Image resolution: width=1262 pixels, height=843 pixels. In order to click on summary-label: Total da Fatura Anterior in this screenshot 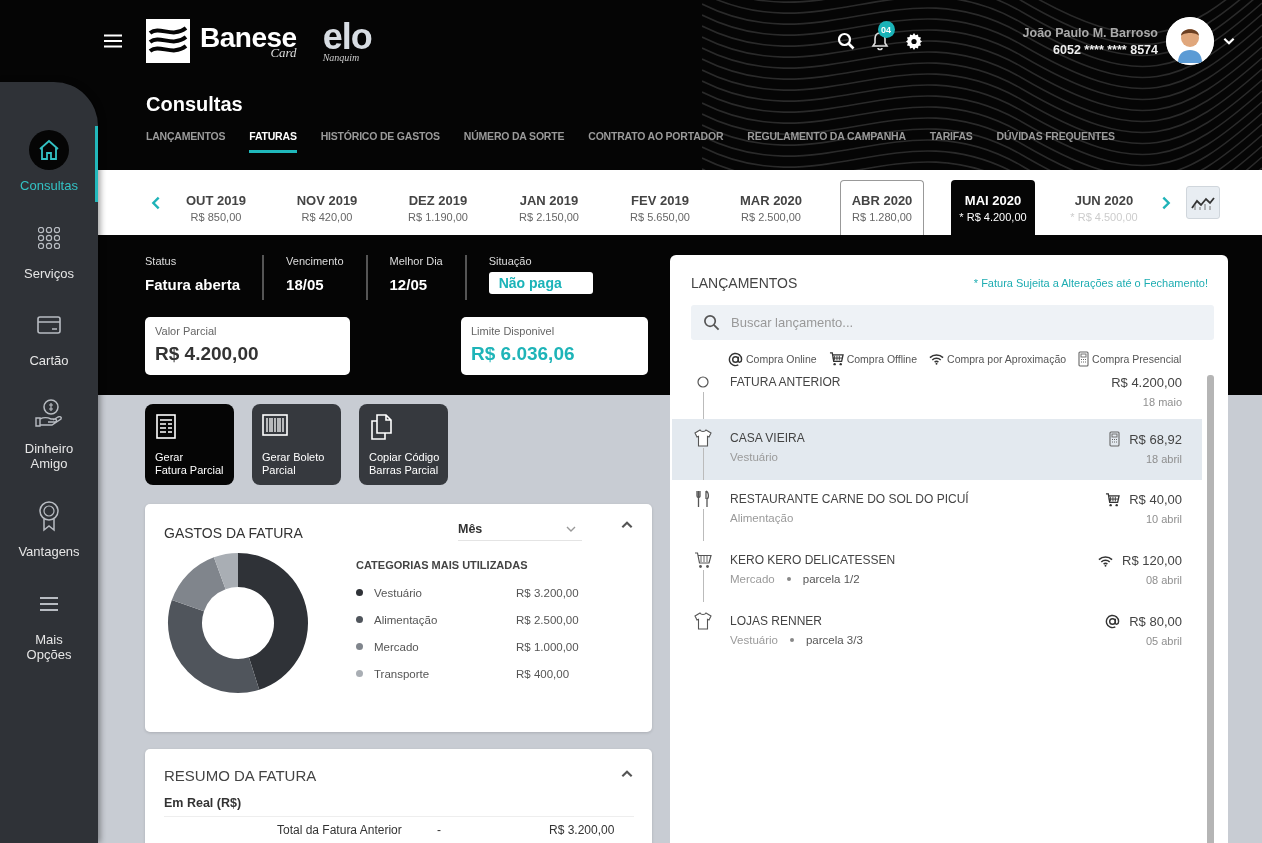, I will do `click(340, 830)`.